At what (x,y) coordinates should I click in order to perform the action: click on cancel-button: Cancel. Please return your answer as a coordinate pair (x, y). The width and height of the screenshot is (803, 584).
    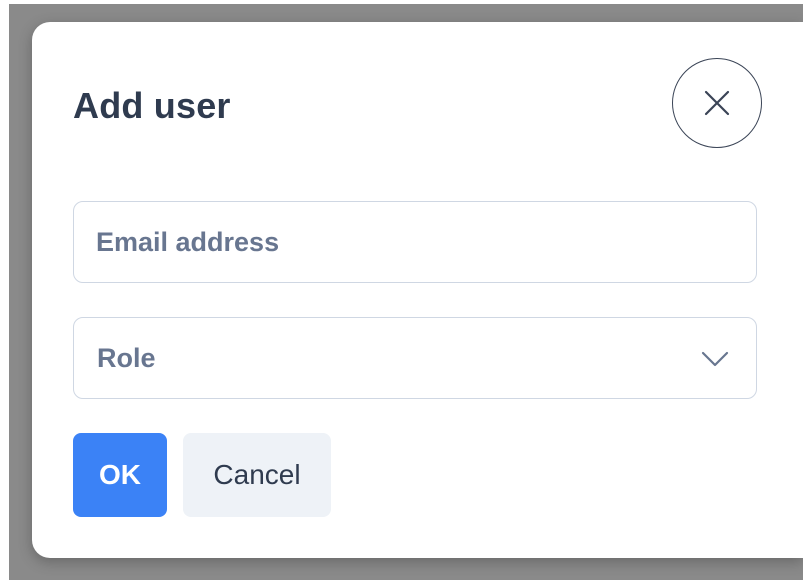
    Looking at the image, I should click on (257, 475).